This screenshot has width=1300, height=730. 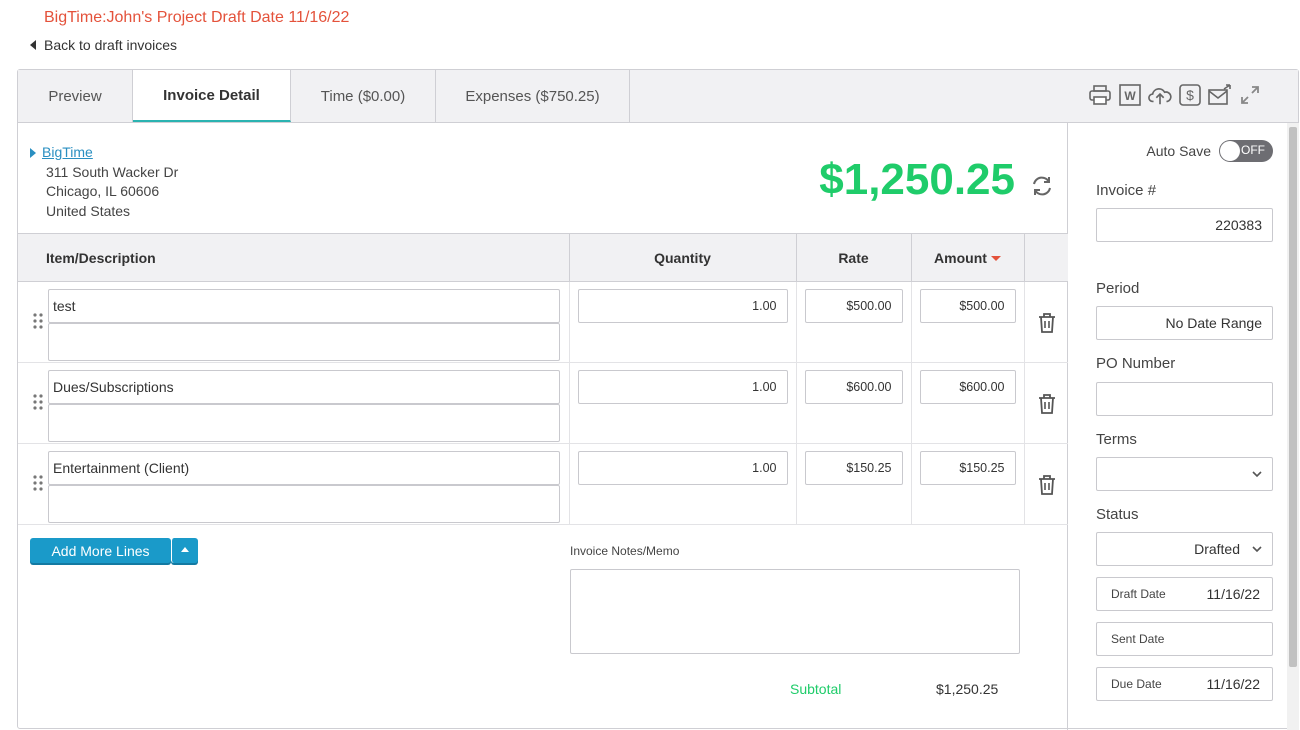 I want to click on autosave-toggle: OFF, so click(x=1246, y=151).